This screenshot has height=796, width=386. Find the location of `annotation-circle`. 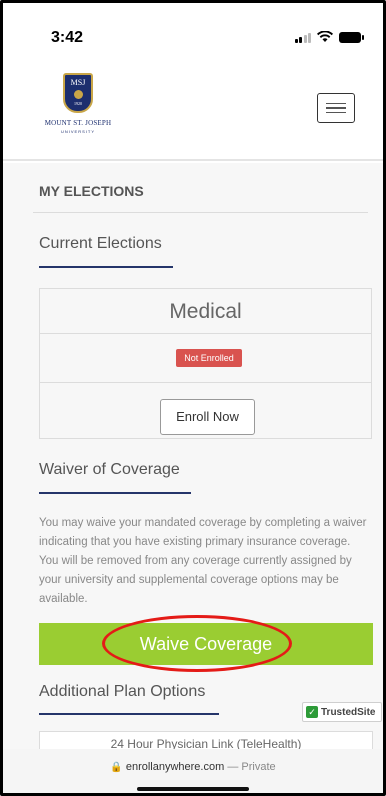

annotation-circle is located at coordinates (197, 643).